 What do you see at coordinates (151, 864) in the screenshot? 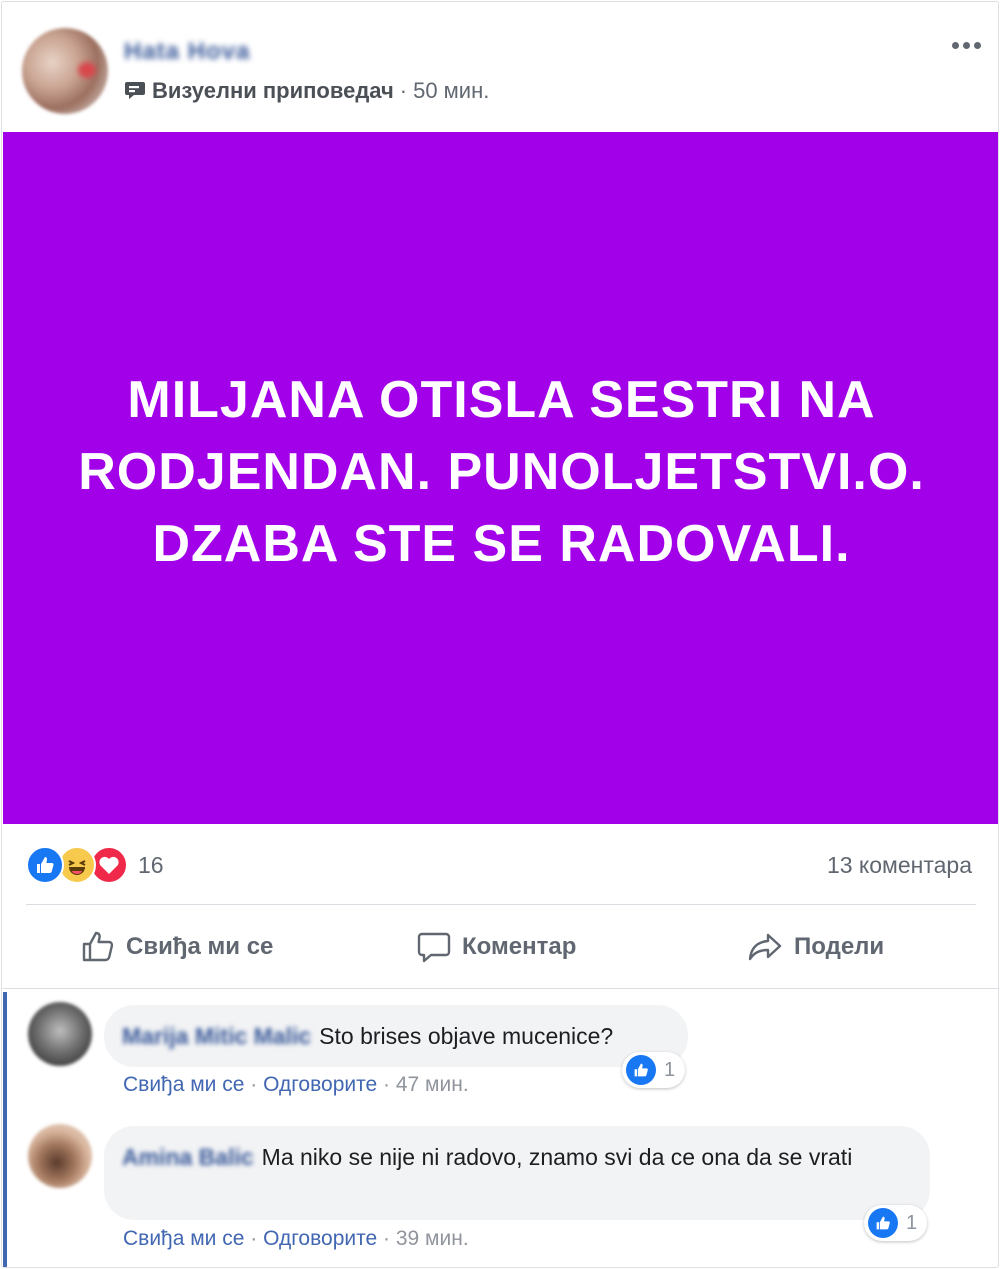
I see `reactions-count: 16` at bounding box center [151, 864].